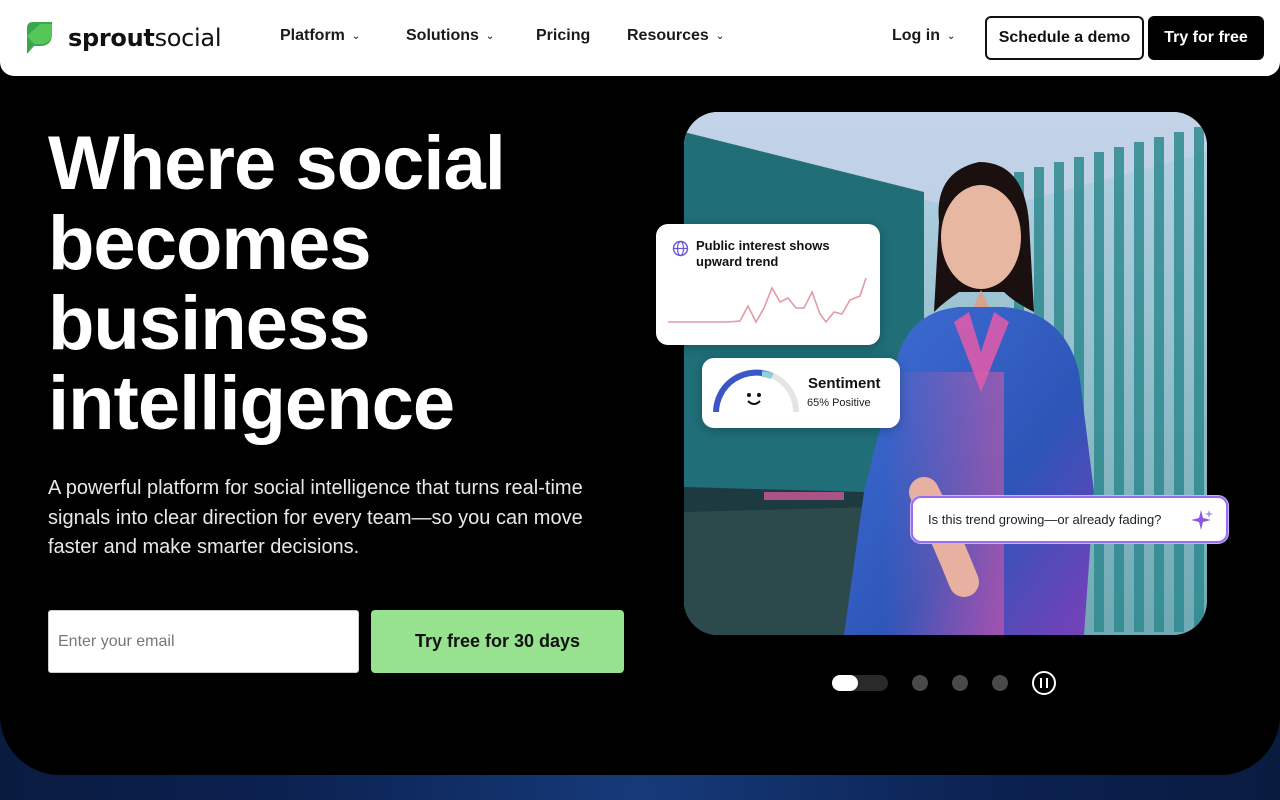 Image resolution: width=1280 pixels, height=800 pixels. Describe the element at coordinates (39, 38) in the screenshot. I see `sprout-leaf-icon` at that location.